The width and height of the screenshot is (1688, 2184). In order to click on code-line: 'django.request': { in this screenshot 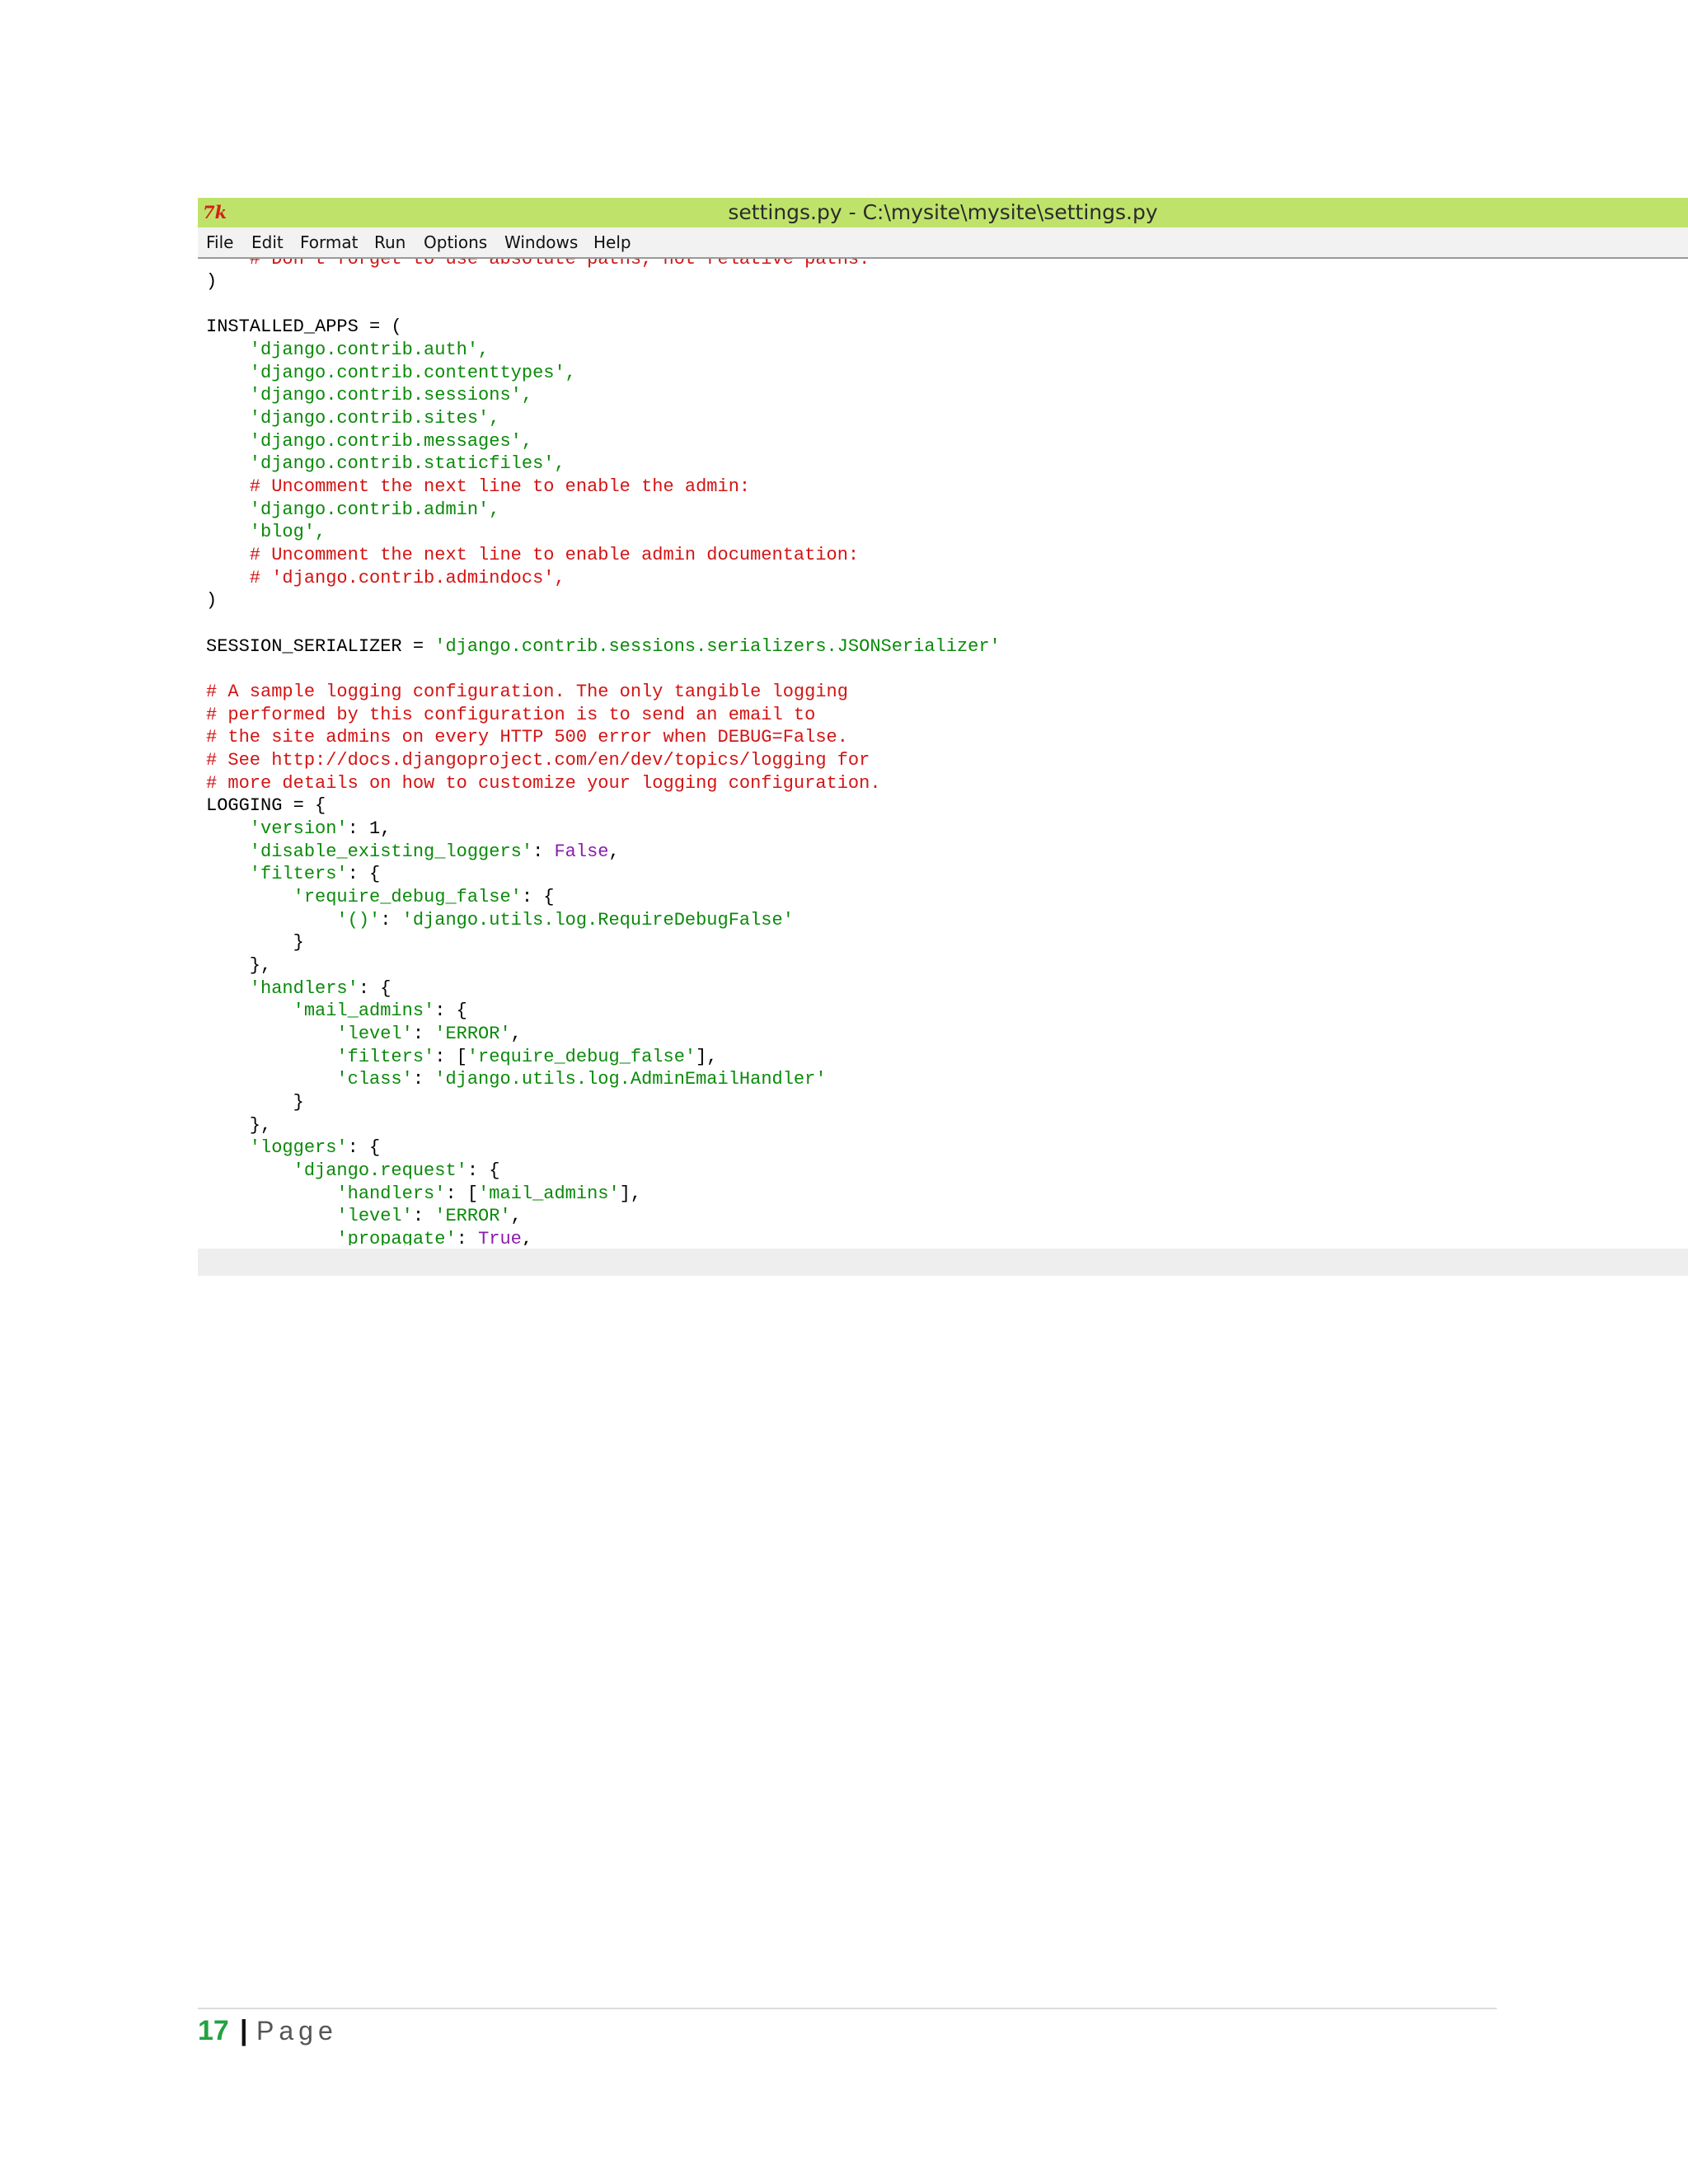, I will do `click(353, 1171)`.